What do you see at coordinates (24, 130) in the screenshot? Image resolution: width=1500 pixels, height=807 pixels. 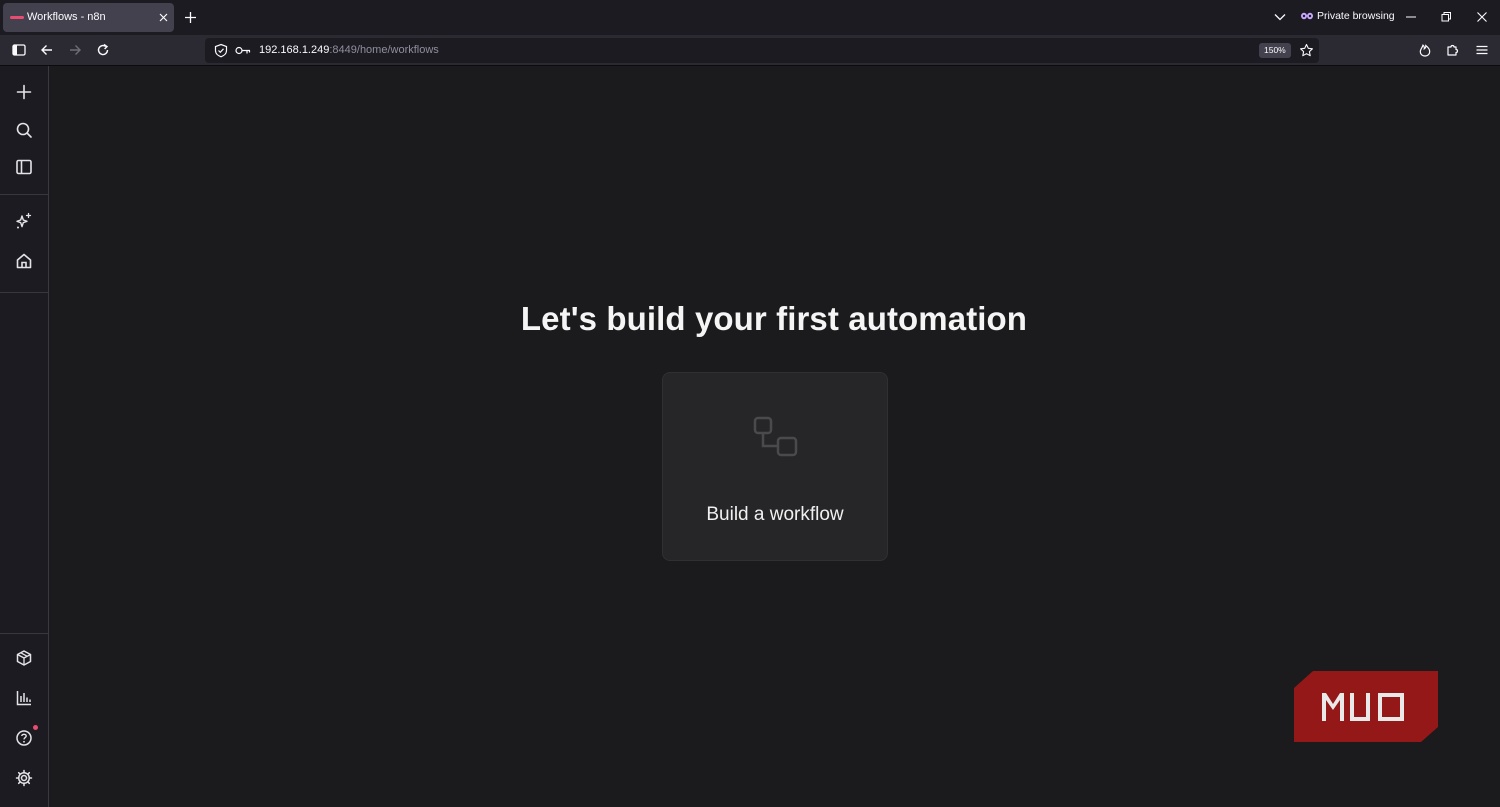 I see `search-icon` at bounding box center [24, 130].